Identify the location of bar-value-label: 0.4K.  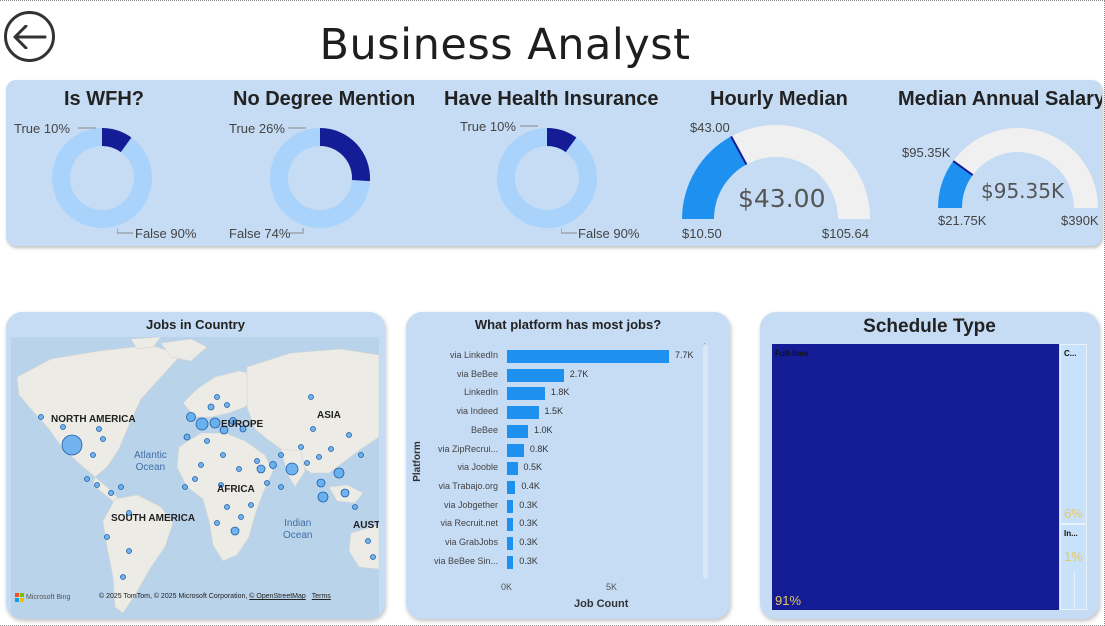
(530, 485).